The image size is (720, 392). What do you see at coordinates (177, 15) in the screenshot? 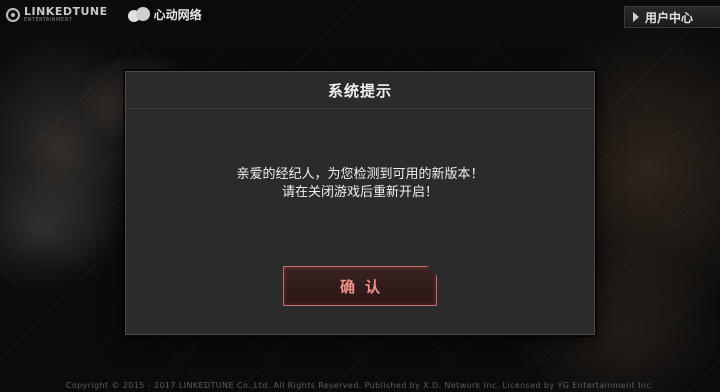
I see `xinyou-logo-text: 心动网络` at bounding box center [177, 15].